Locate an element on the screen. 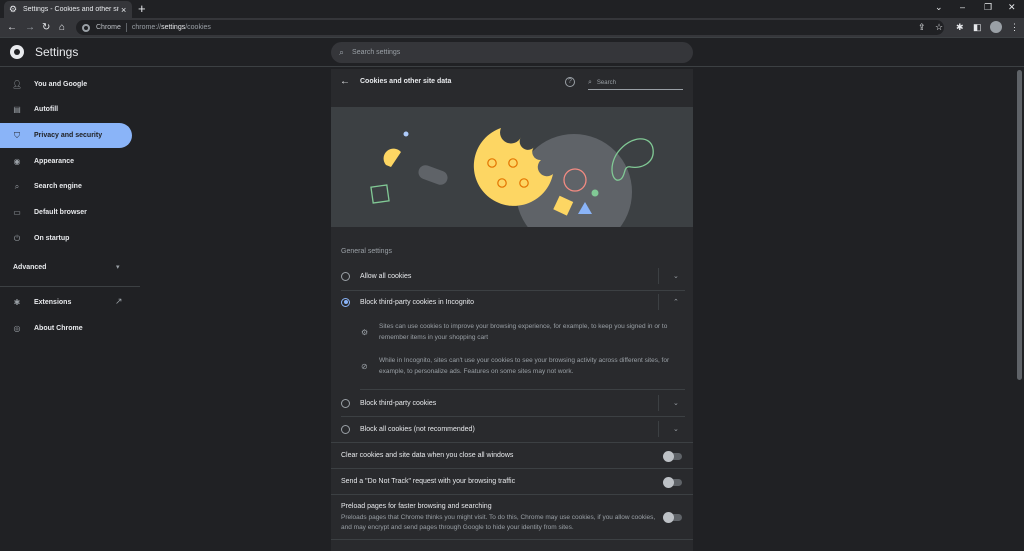  palette-icon: ◉ is located at coordinates (17, 161).